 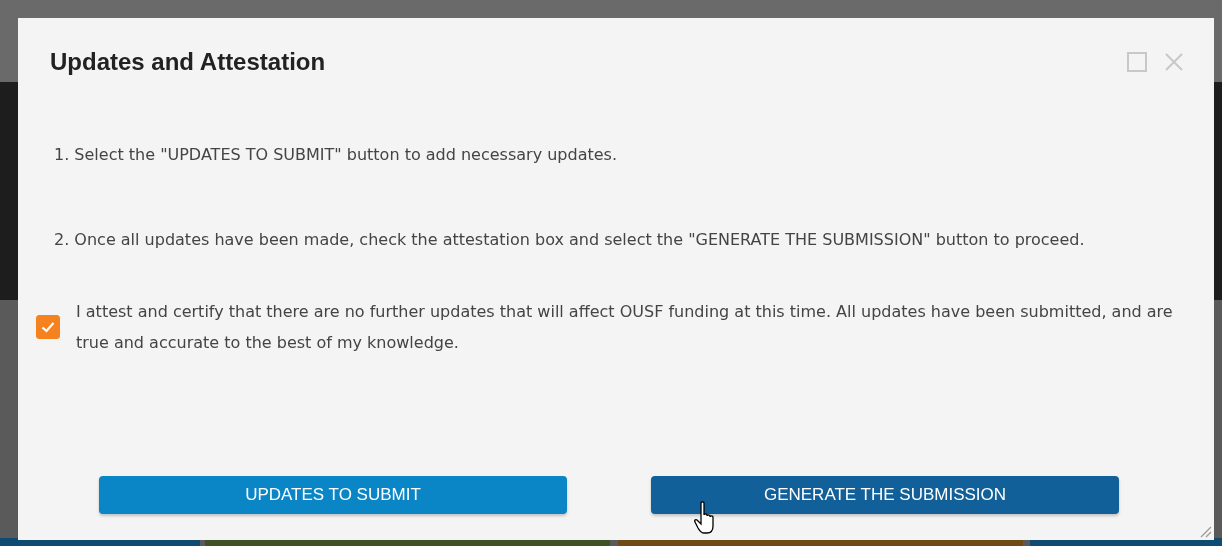 I want to click on attestation-checkbox, so click(x=48, y=327).